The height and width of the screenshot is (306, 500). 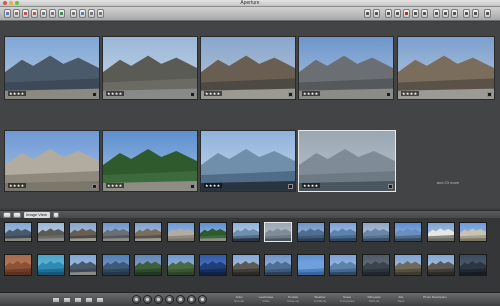 What do you see at coordinates (89, 300) in the screenshot?
I see `list-view-button` at bounding box center [89, 300].